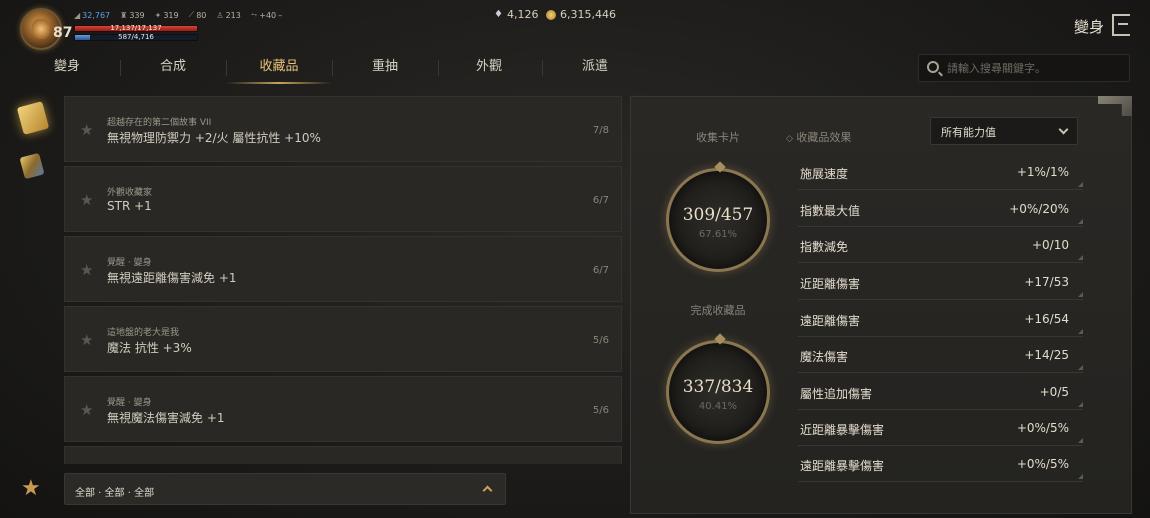 Image resolution: width=1150 pixels, height=518 pixels. What do you see at coordinates (1121, 25) in the screenshot?
I see `exit-icon` at bounding box center [1121, 25].